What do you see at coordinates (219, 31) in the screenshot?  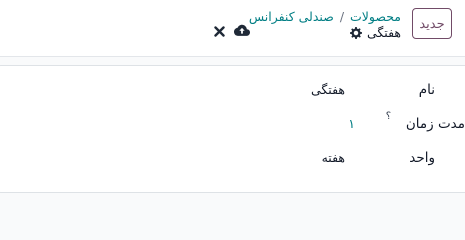 I see `close-icon` at bounding box center [219, 31].